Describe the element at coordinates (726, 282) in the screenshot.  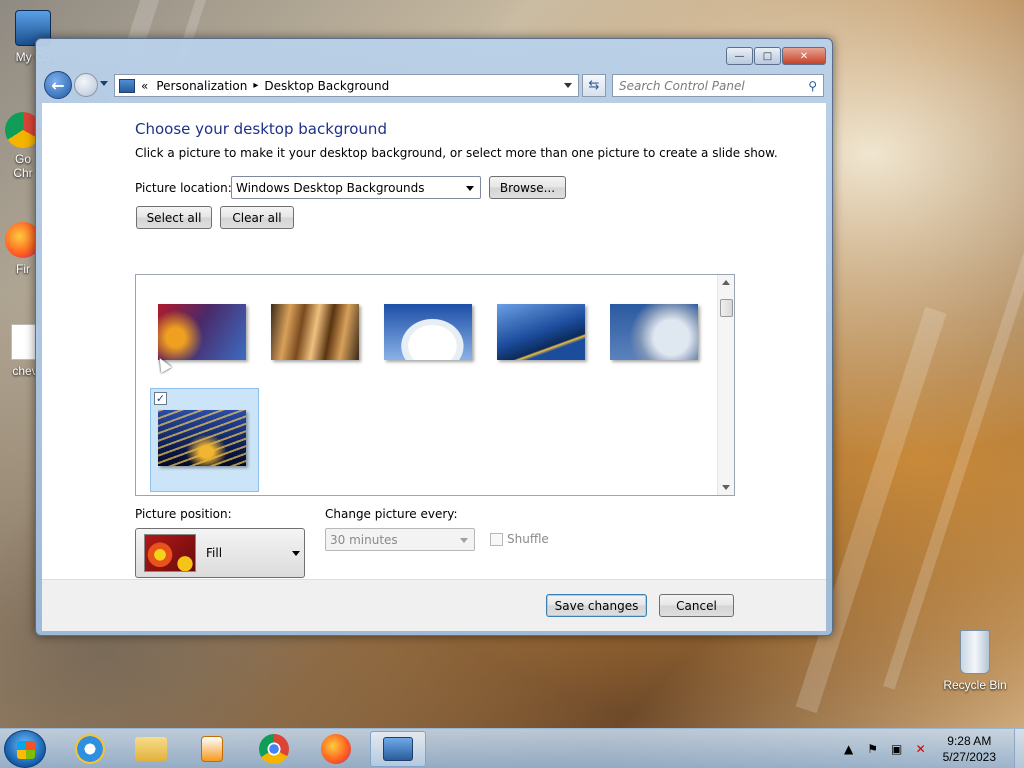
I see `scroll-up-icon` at that location.